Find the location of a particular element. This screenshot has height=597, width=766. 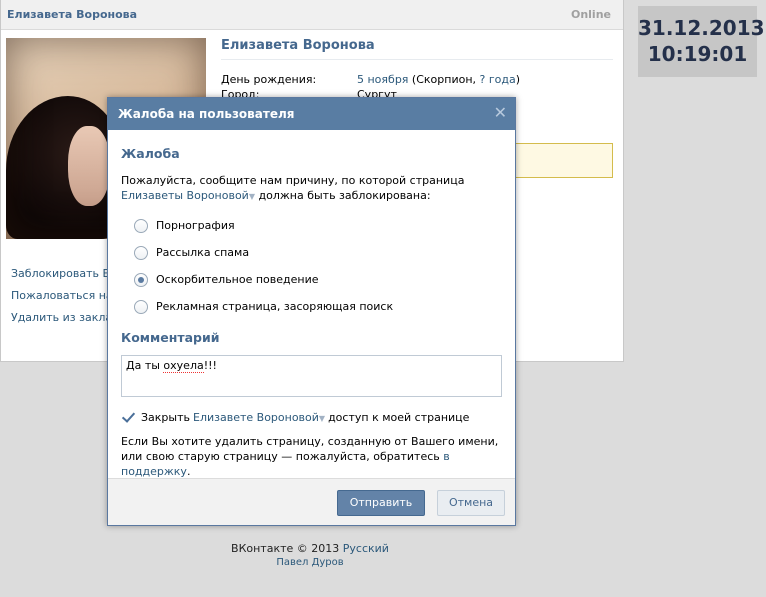

reason-option-abuse: Оскорбительное поведение is located at coordinates (311, 279).